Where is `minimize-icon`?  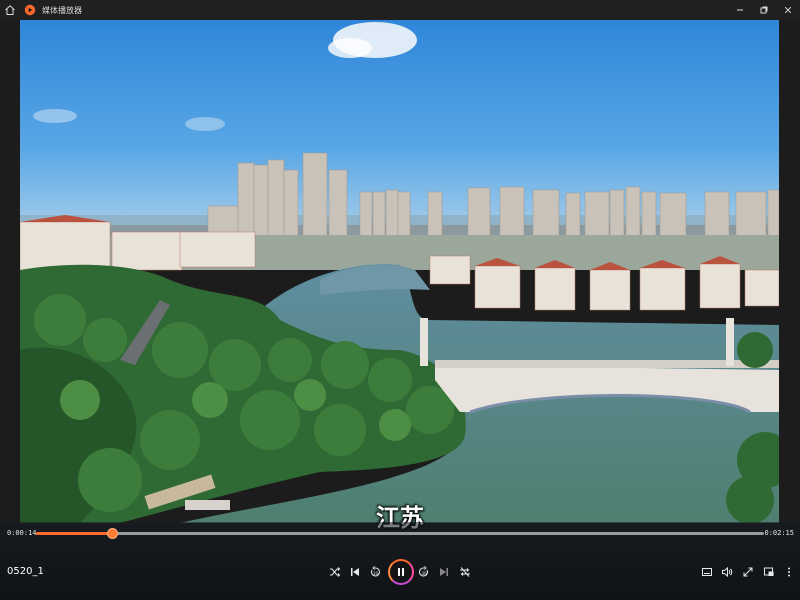 minimize-icon is located at coordinates (740, 10).